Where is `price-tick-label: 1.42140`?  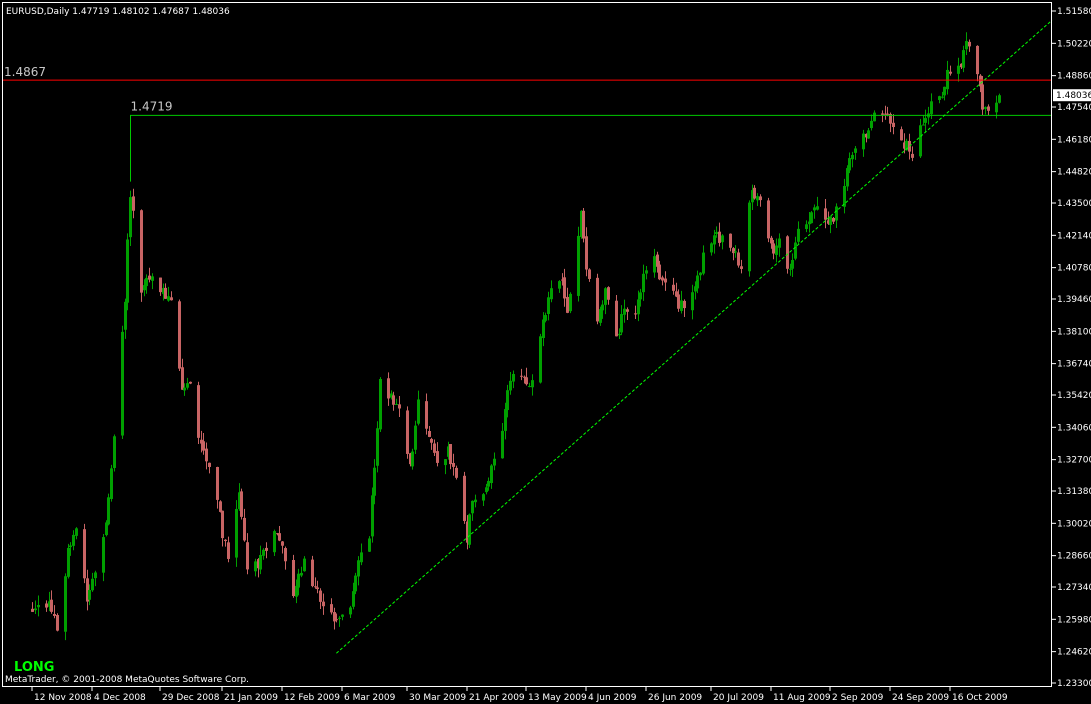 price-tick-label: 1.42140 is located at coordinates (1074, 236).